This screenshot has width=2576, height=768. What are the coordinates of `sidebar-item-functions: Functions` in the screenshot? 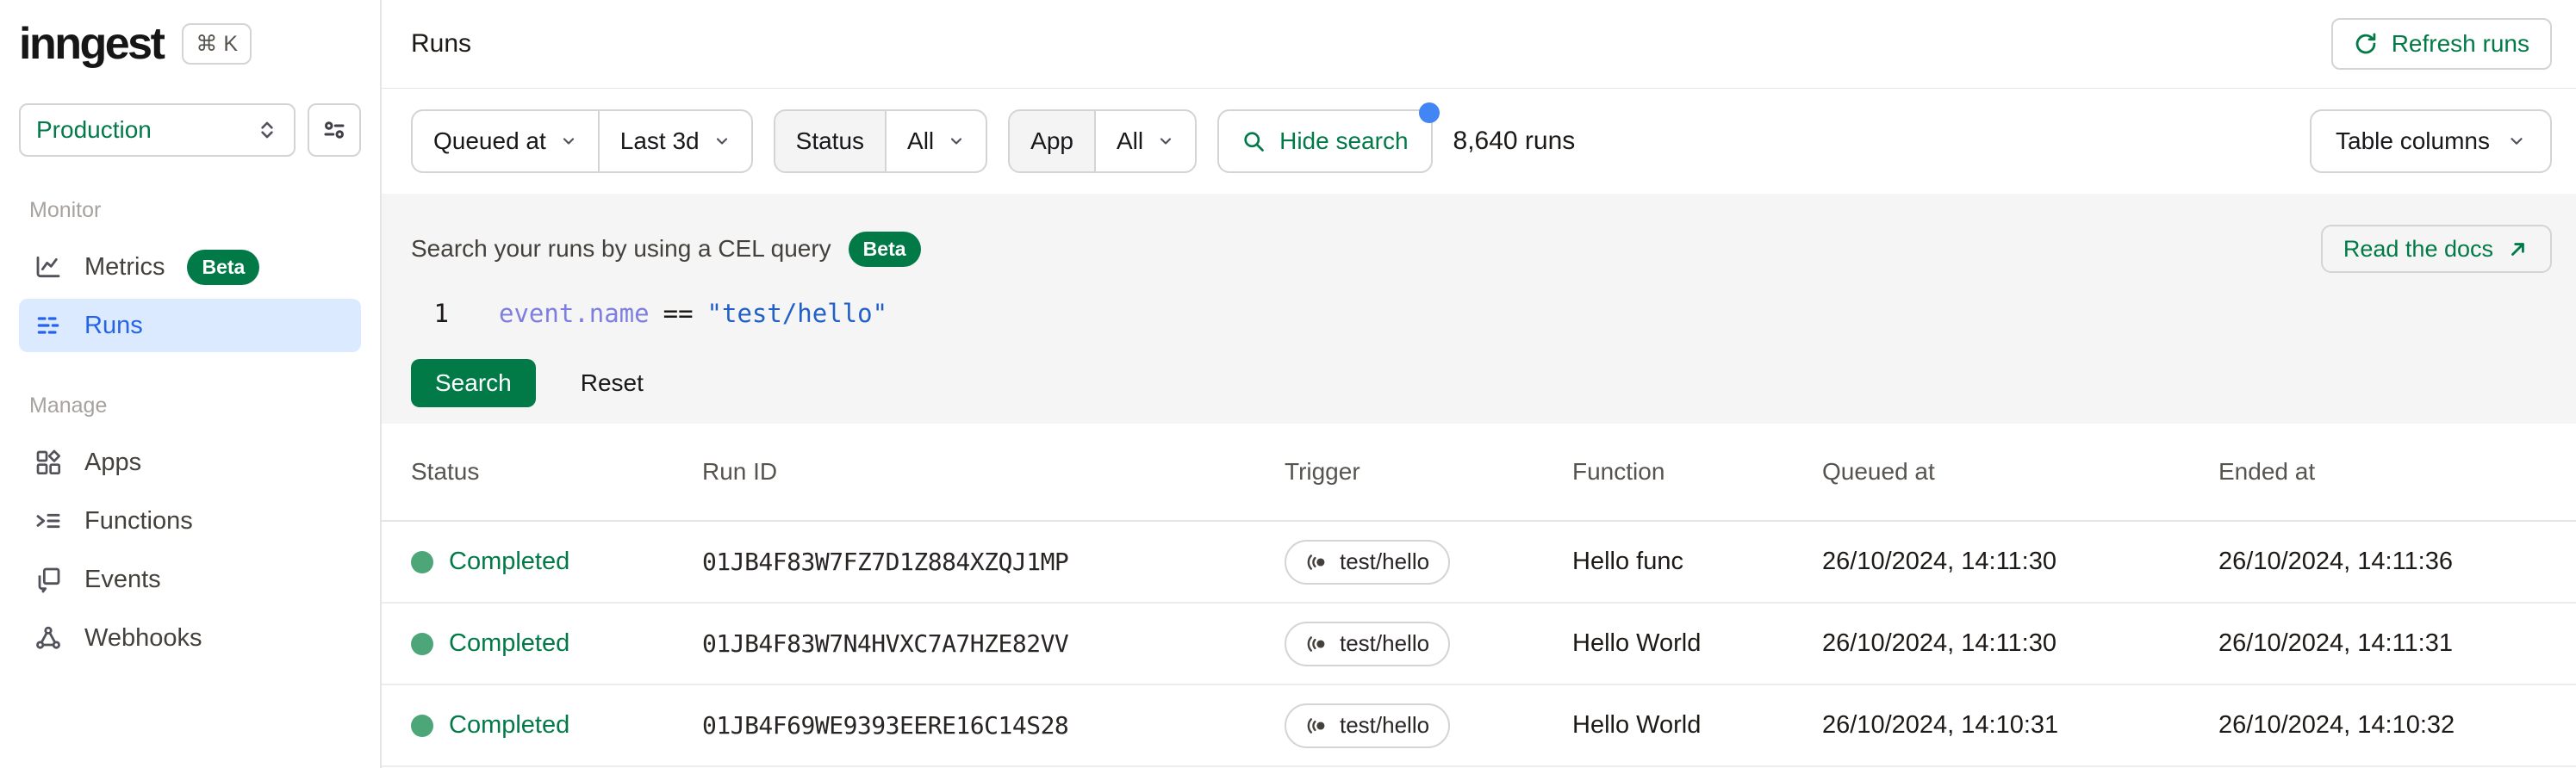 It's located at (190, 521).